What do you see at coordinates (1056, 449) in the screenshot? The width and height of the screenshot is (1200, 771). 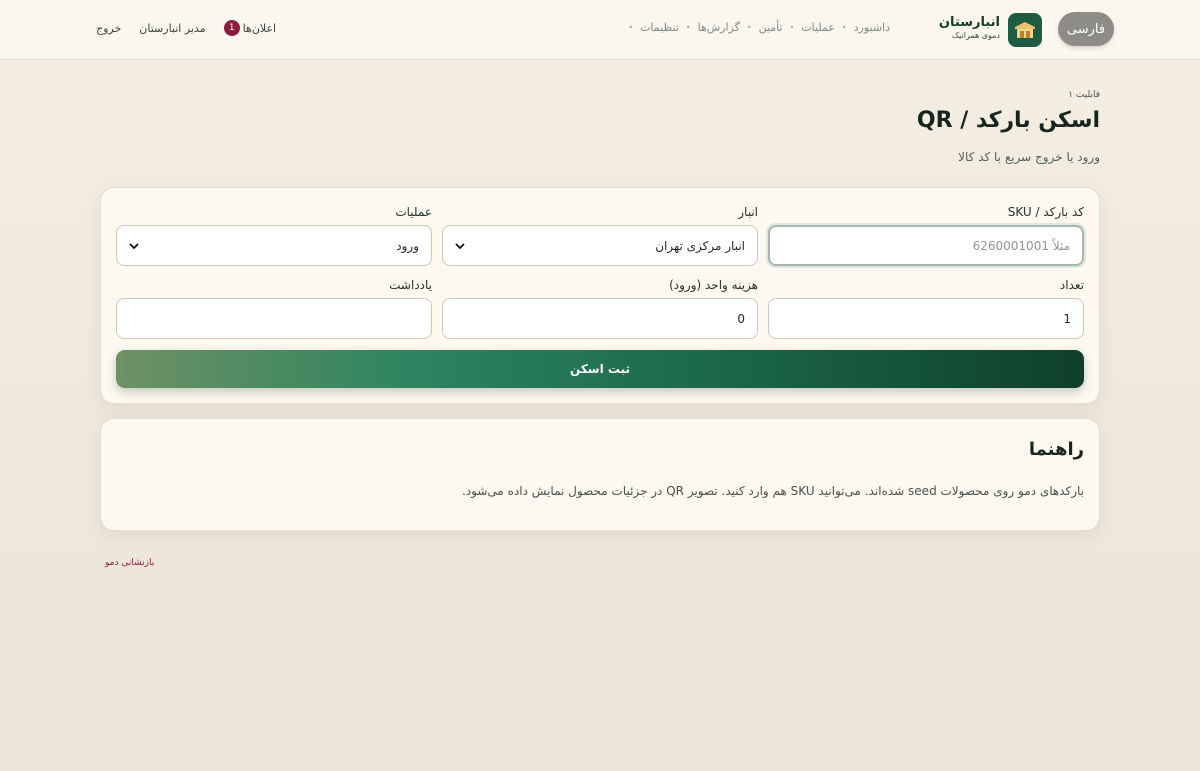 I see `guide-title: راهنما` at bounding box center [1056, 449].